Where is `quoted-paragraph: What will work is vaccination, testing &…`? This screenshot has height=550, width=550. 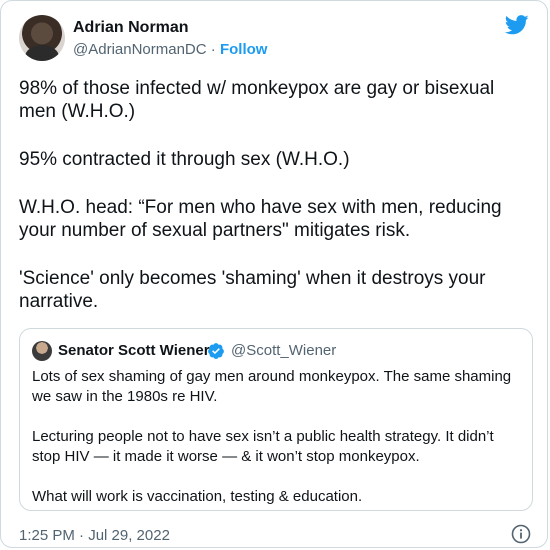
quoted-paragraph: What will work is vaccination, testing &… is located at coordinates (197, 496).